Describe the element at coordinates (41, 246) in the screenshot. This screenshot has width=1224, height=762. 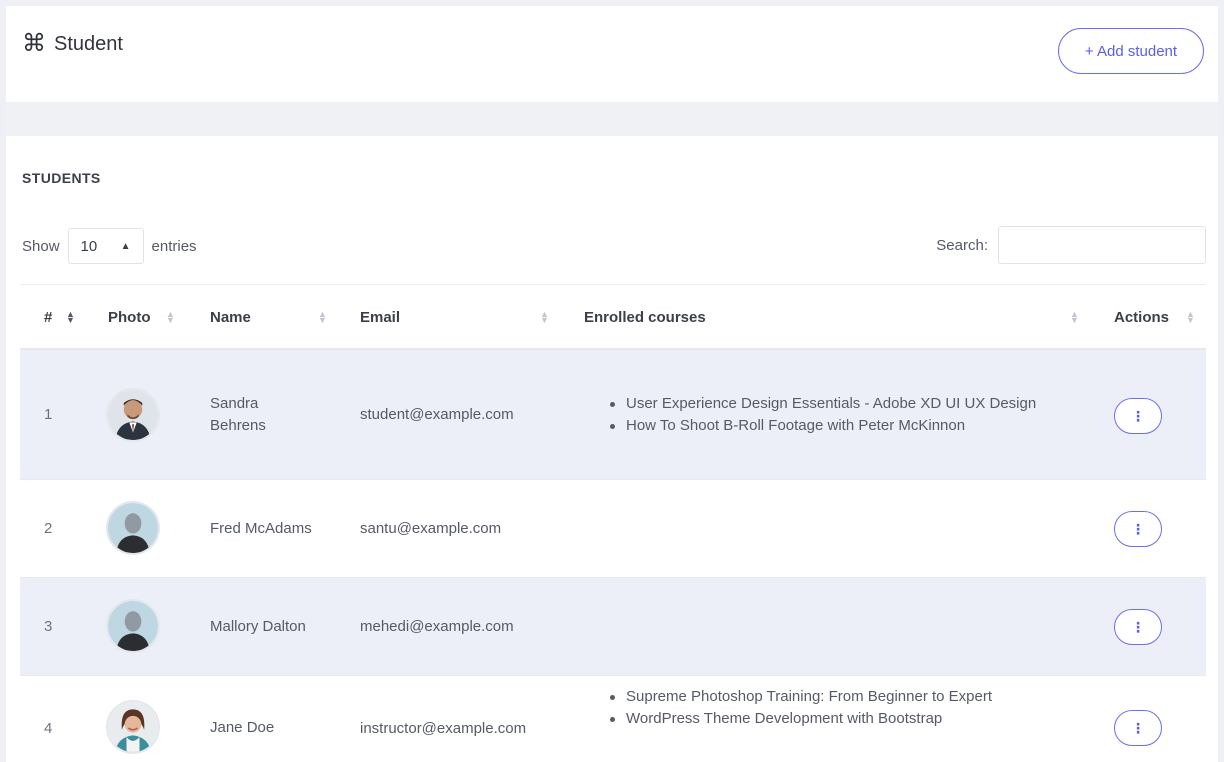
I see `show-label: Show` at that location.